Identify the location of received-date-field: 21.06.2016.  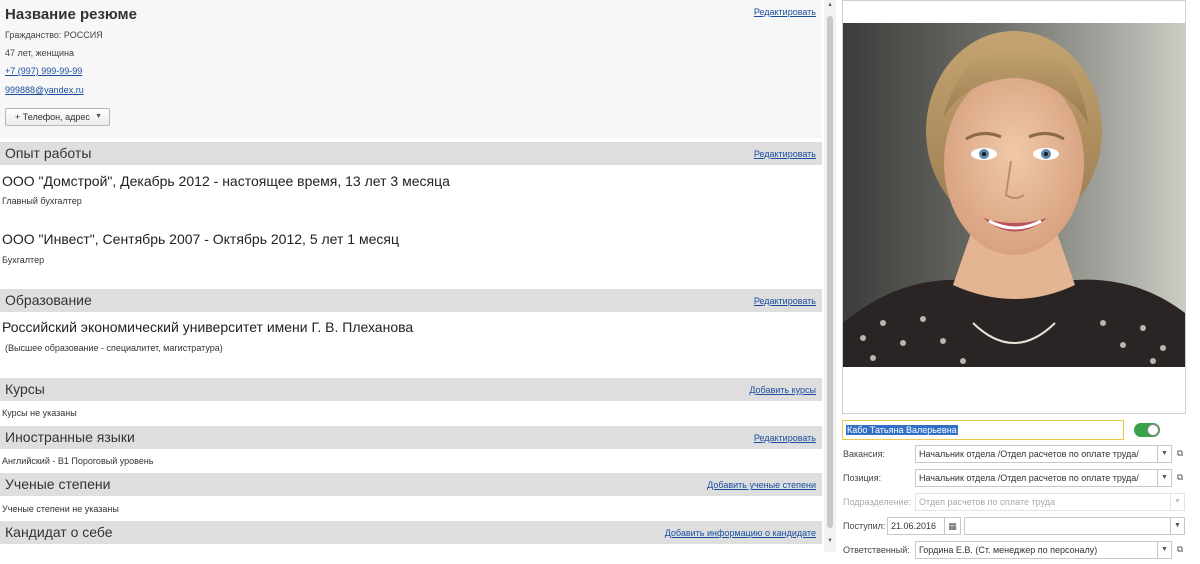
(916, 526).